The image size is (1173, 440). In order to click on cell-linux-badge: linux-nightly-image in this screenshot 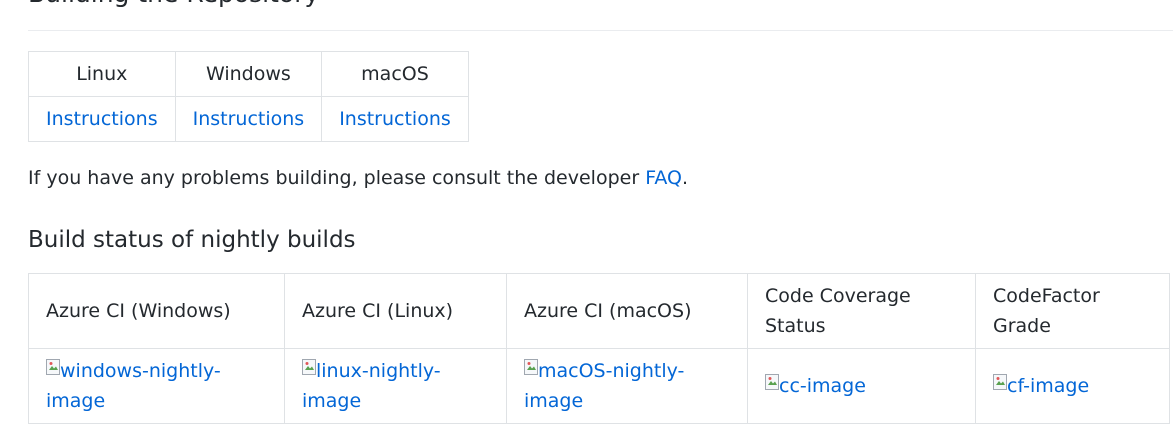, I will do `click(395, 386)`.